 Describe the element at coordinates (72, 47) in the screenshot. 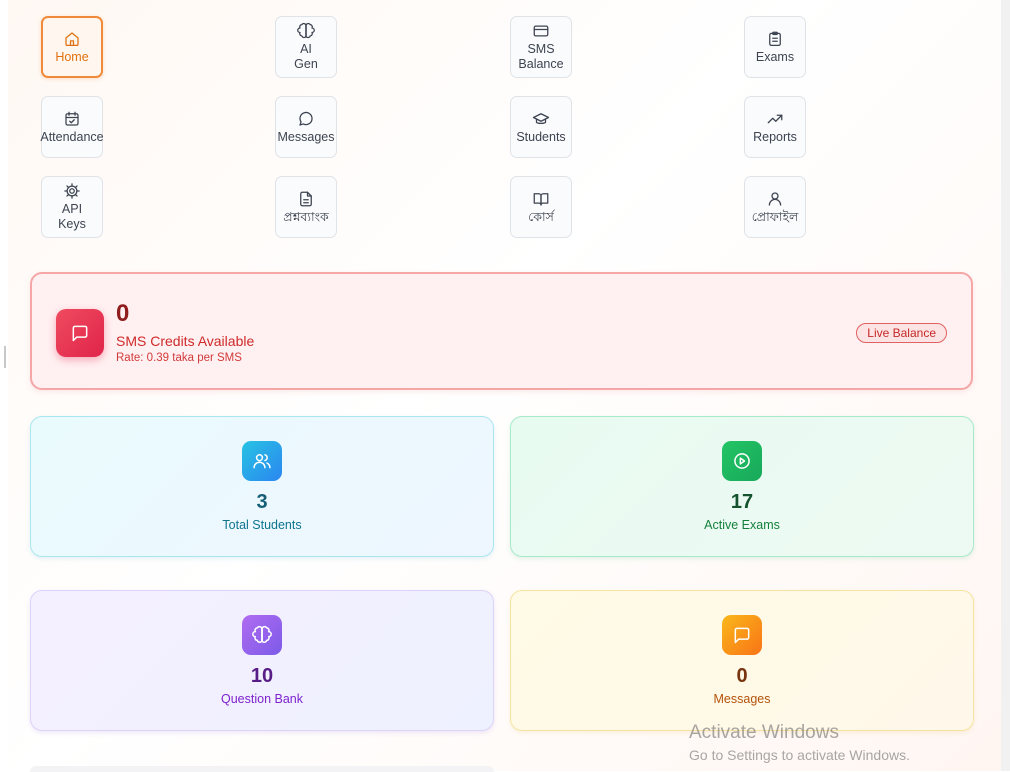

I see `nav-home-button: Home` at that location.